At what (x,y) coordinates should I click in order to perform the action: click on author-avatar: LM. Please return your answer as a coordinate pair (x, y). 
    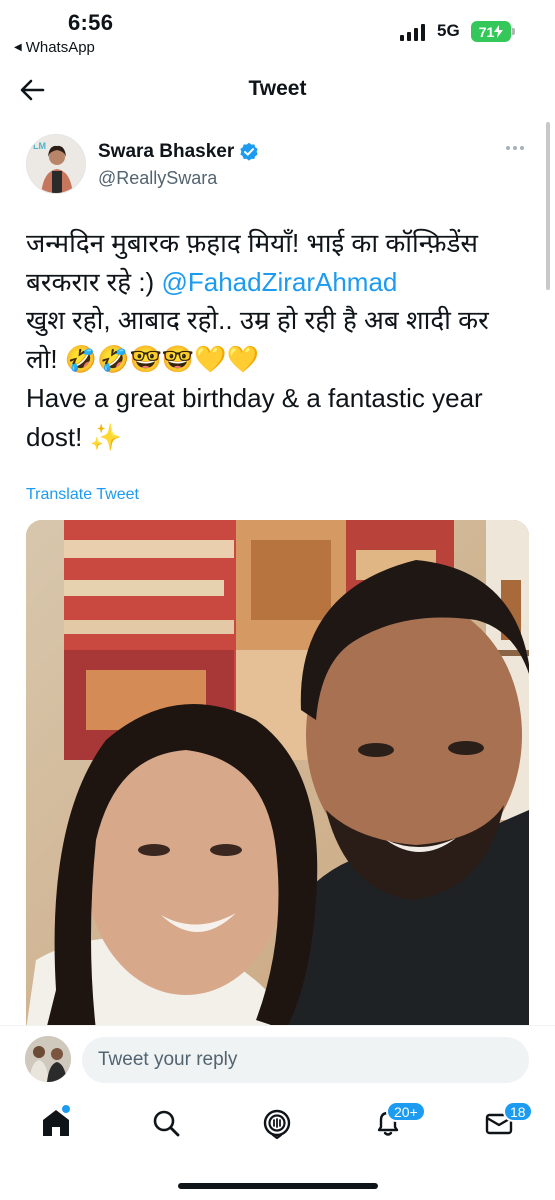
    Looking at the image, I should click on (56, 164).